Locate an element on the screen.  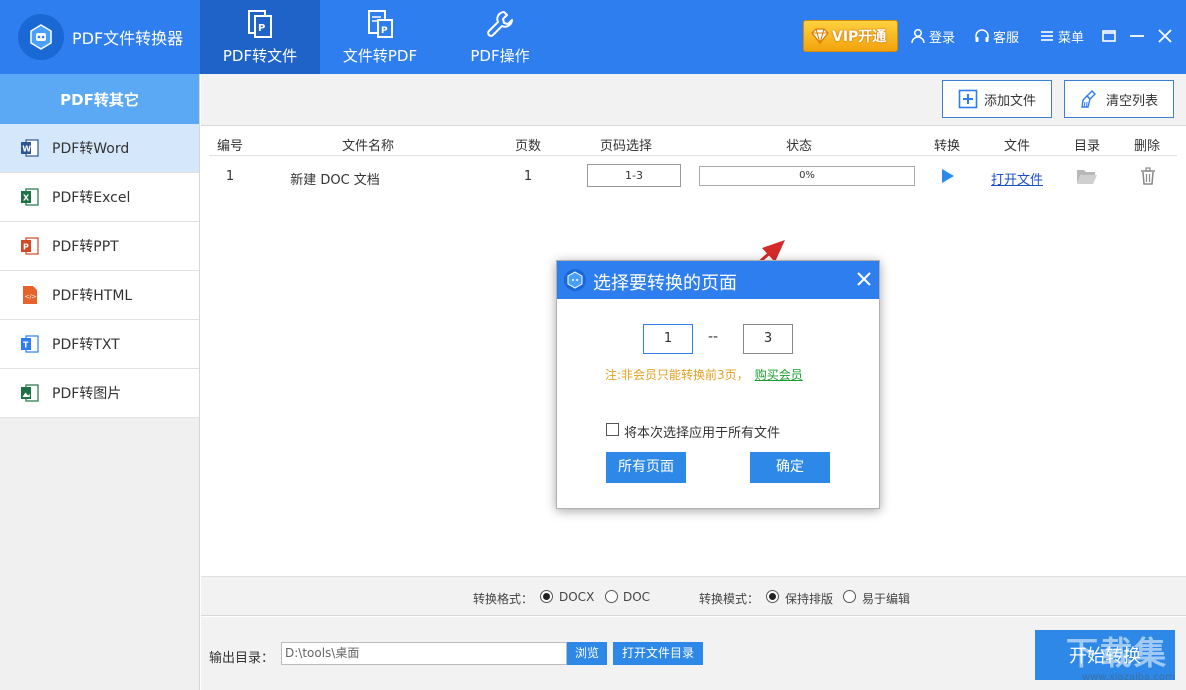
excel-icon: X is located at coordinates (30, 197).